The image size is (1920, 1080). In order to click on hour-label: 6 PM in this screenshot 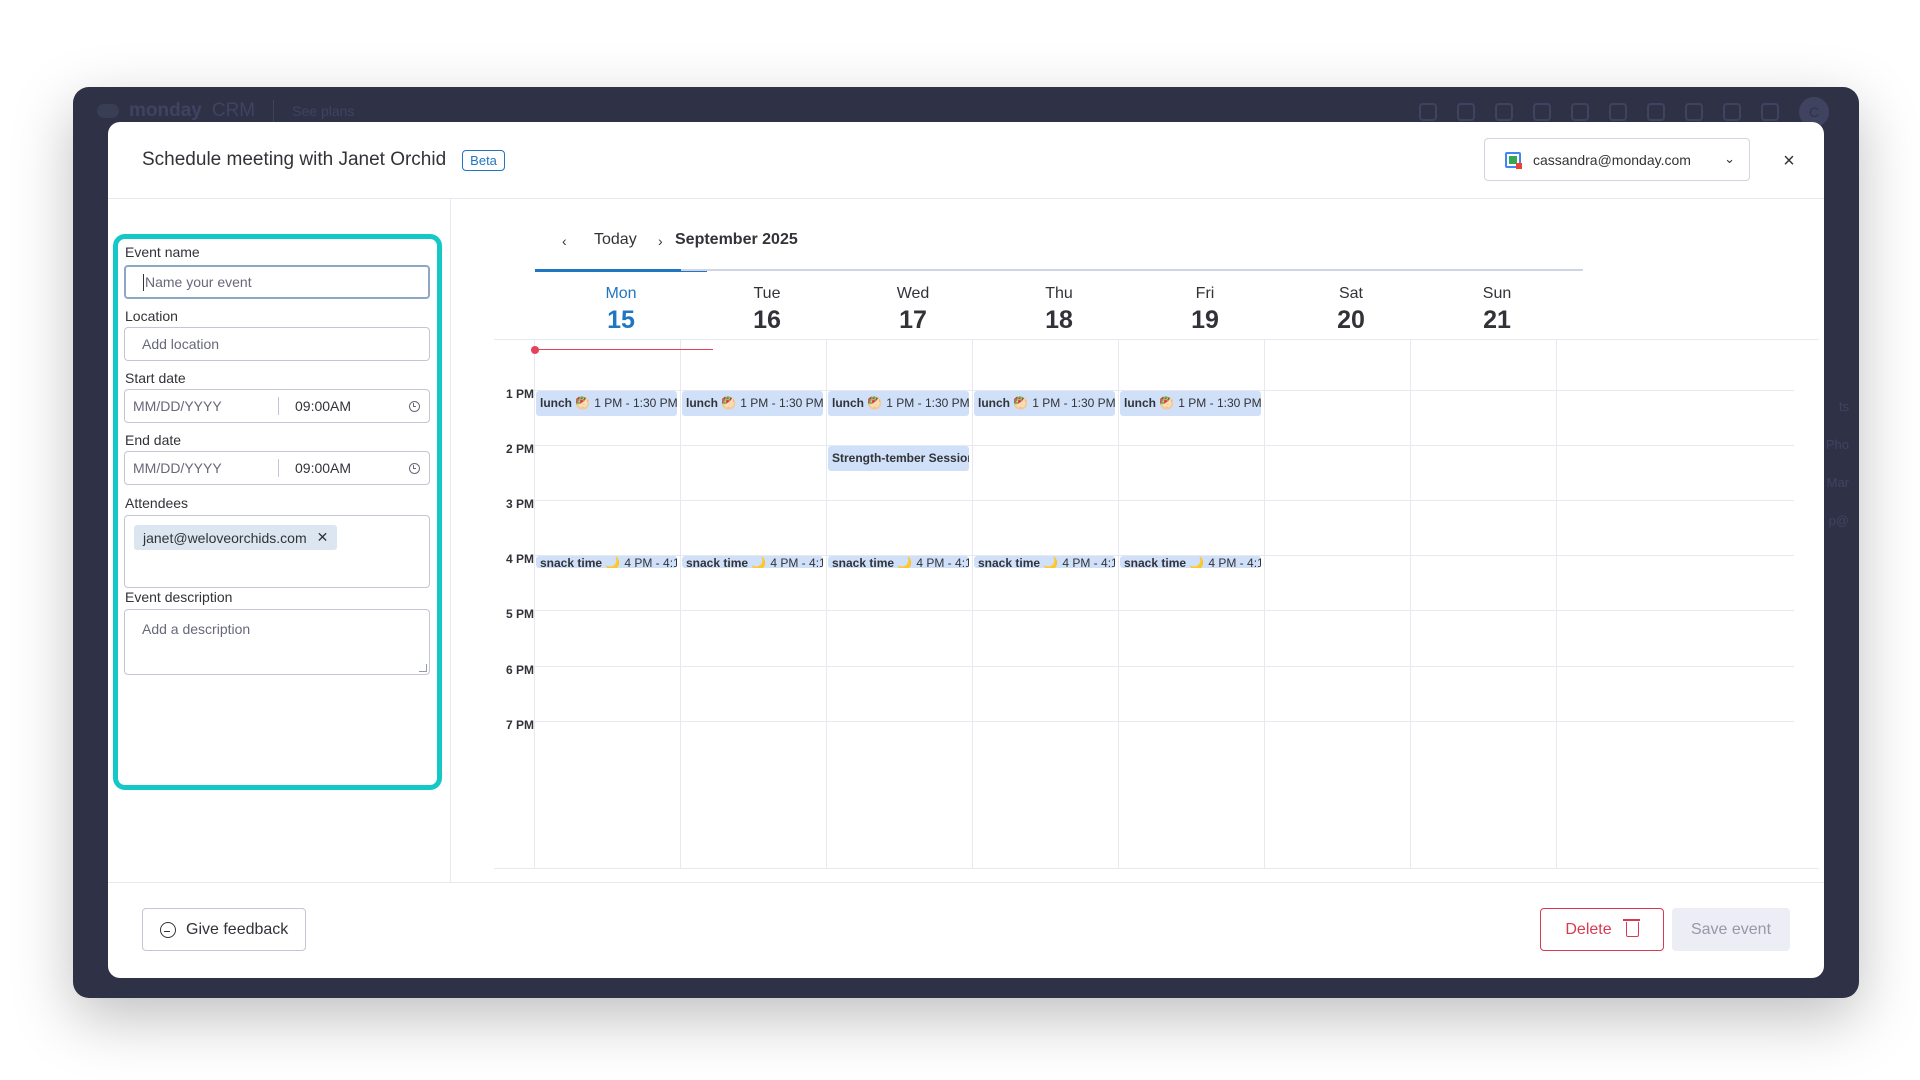, I will do `click(519, 670)`.